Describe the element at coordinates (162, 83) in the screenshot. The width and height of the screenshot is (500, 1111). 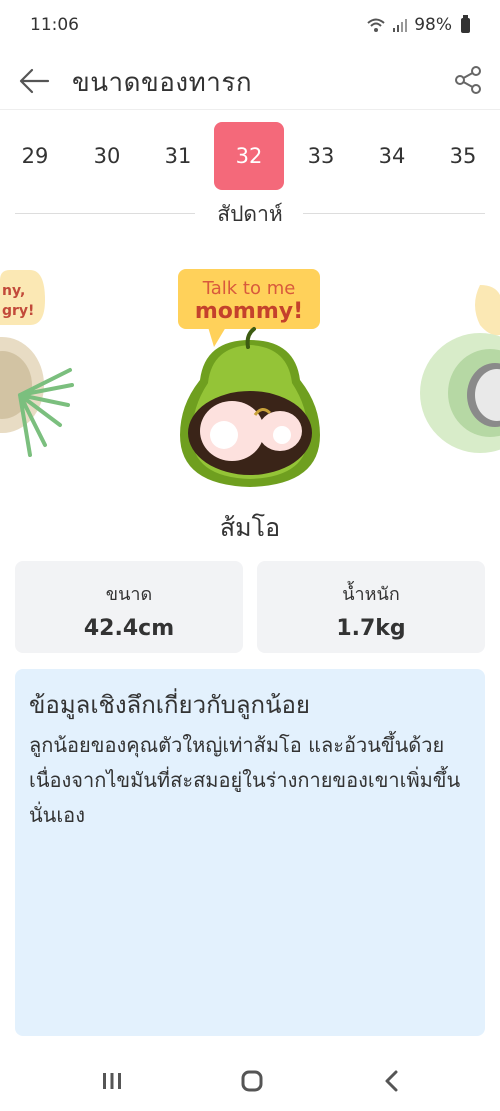
I see `page-title: ขนาดของทารก` at that location.